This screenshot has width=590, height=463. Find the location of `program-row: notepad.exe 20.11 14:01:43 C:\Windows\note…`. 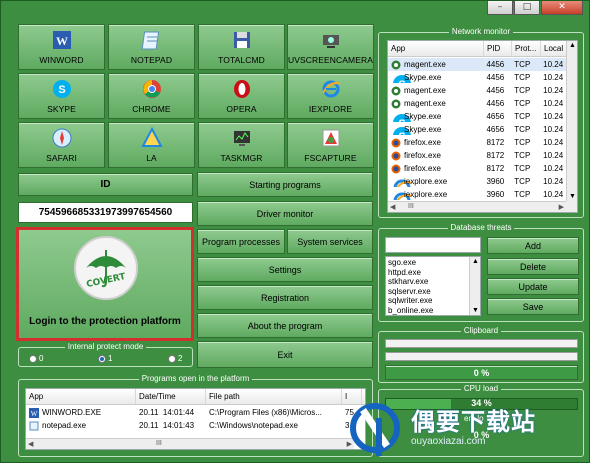

program-row: notepad.exe 20.11 14:01:43 C:\Windows\note… is located at coordinates (195, 425).